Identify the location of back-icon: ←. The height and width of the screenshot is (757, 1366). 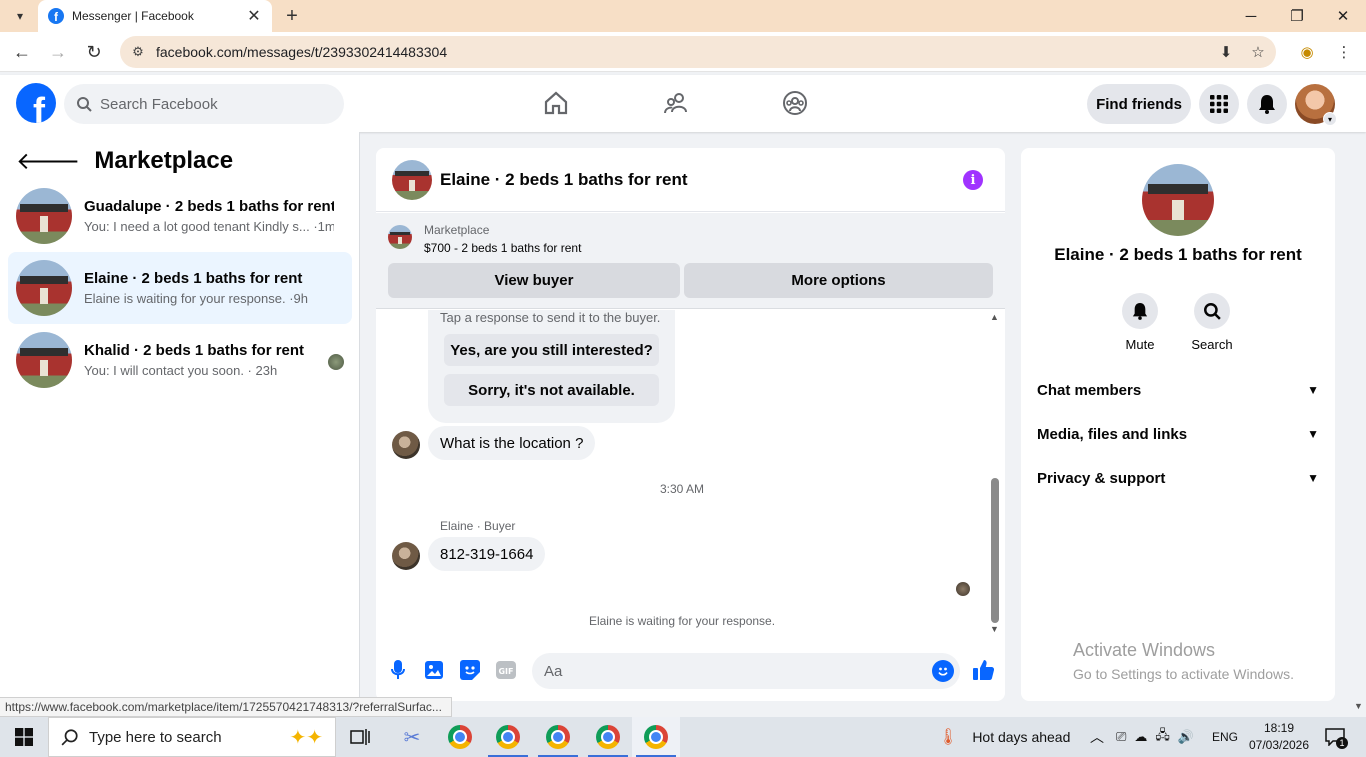
(22, 52).